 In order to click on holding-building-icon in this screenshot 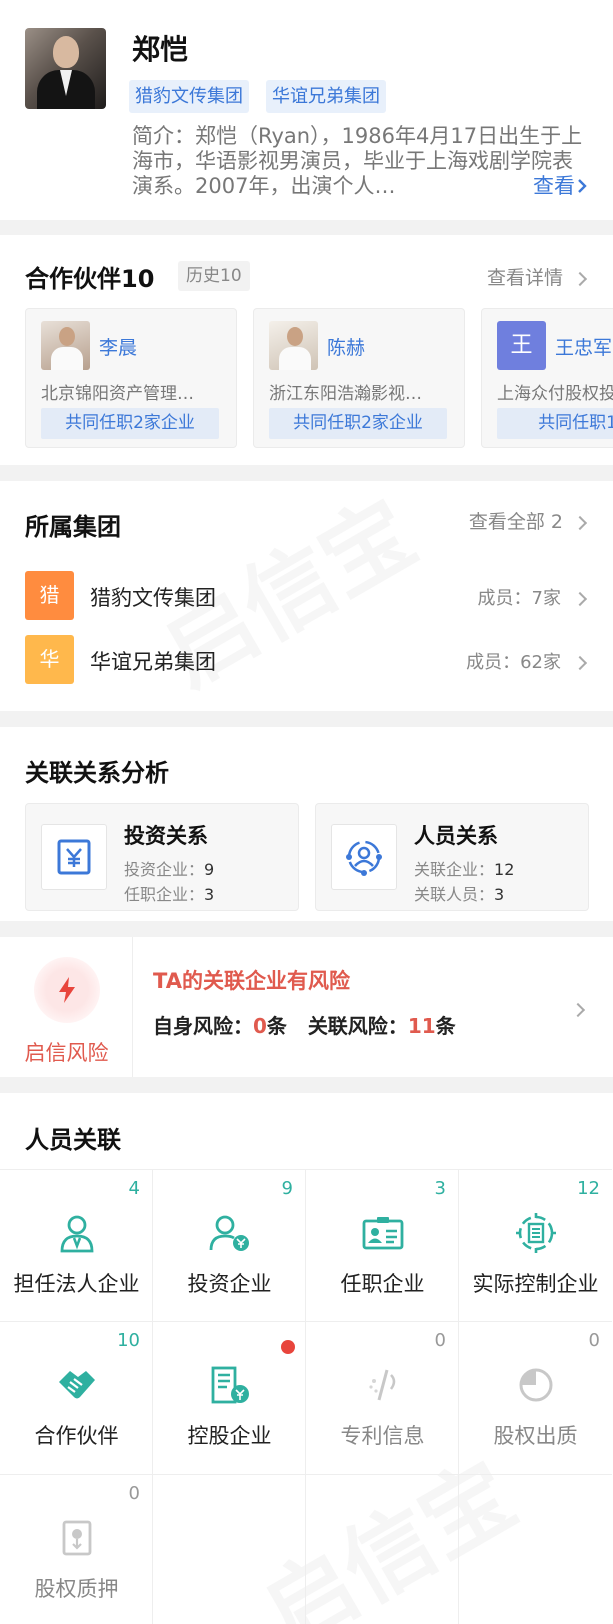, I will do `click(229, 1385)`.